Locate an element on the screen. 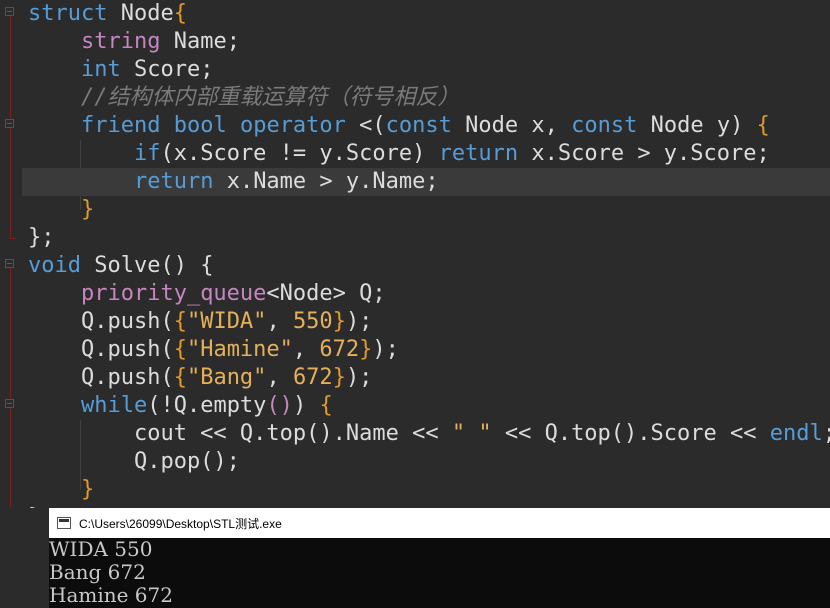 The image size is (830, 608). code-line: struct Node{ is located at coordinates (107, 14).